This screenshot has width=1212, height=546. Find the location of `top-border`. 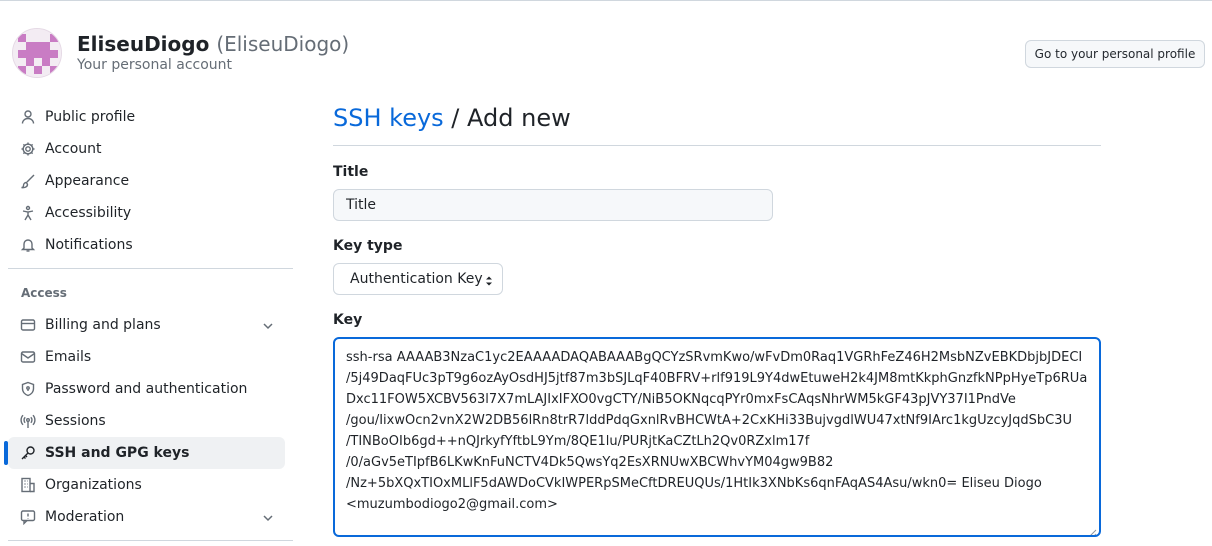

top-border is located at coordinates (606, 0).